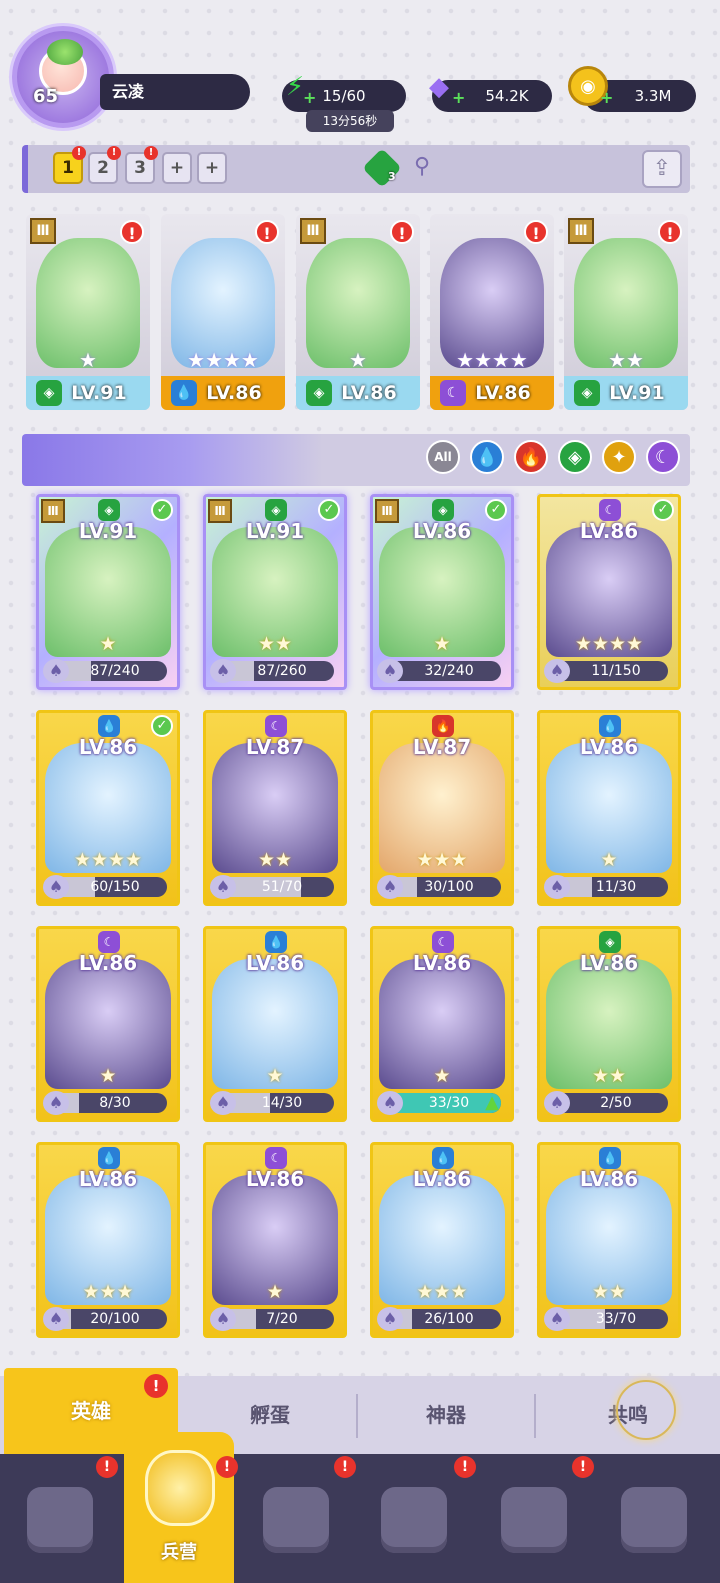 This screenshot has width=720, height=1583. Describe the element at coordinates (414, 1520) in the screenshot. I see `nav-shop` at that location.